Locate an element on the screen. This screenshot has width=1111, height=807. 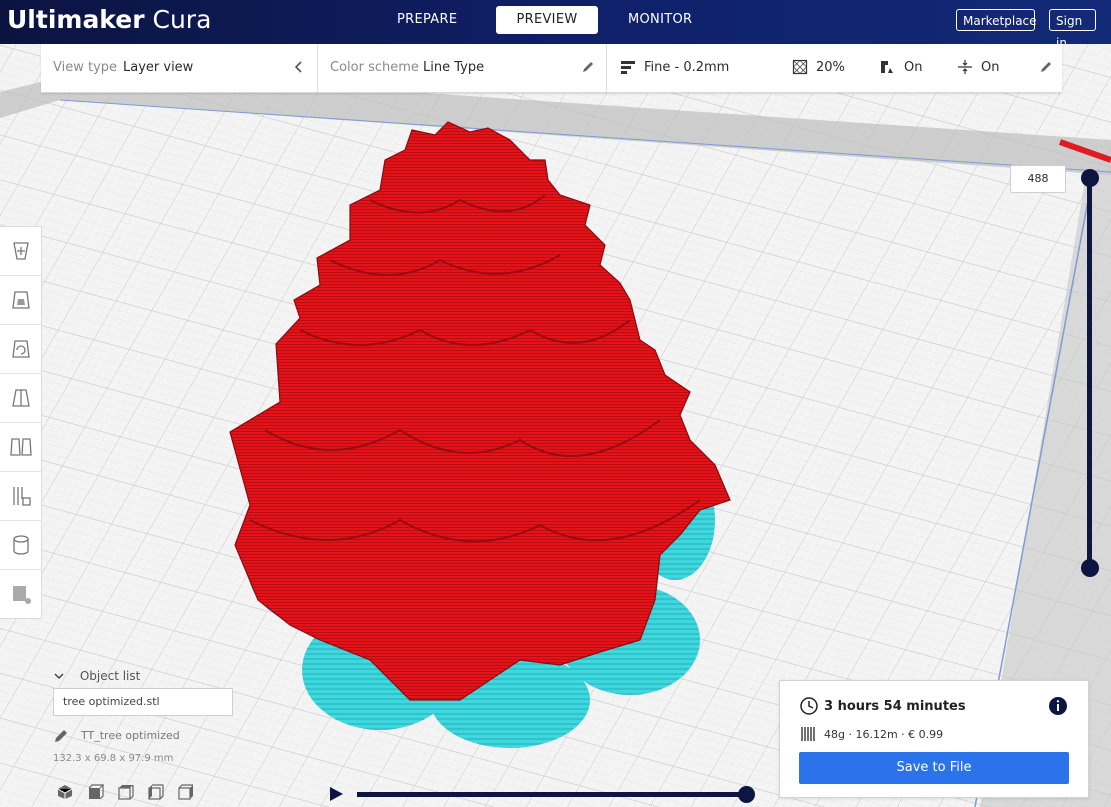
object-dimensions: 132.3 x 69.8 x 97.9 mm is located at coordinates (113, 758).